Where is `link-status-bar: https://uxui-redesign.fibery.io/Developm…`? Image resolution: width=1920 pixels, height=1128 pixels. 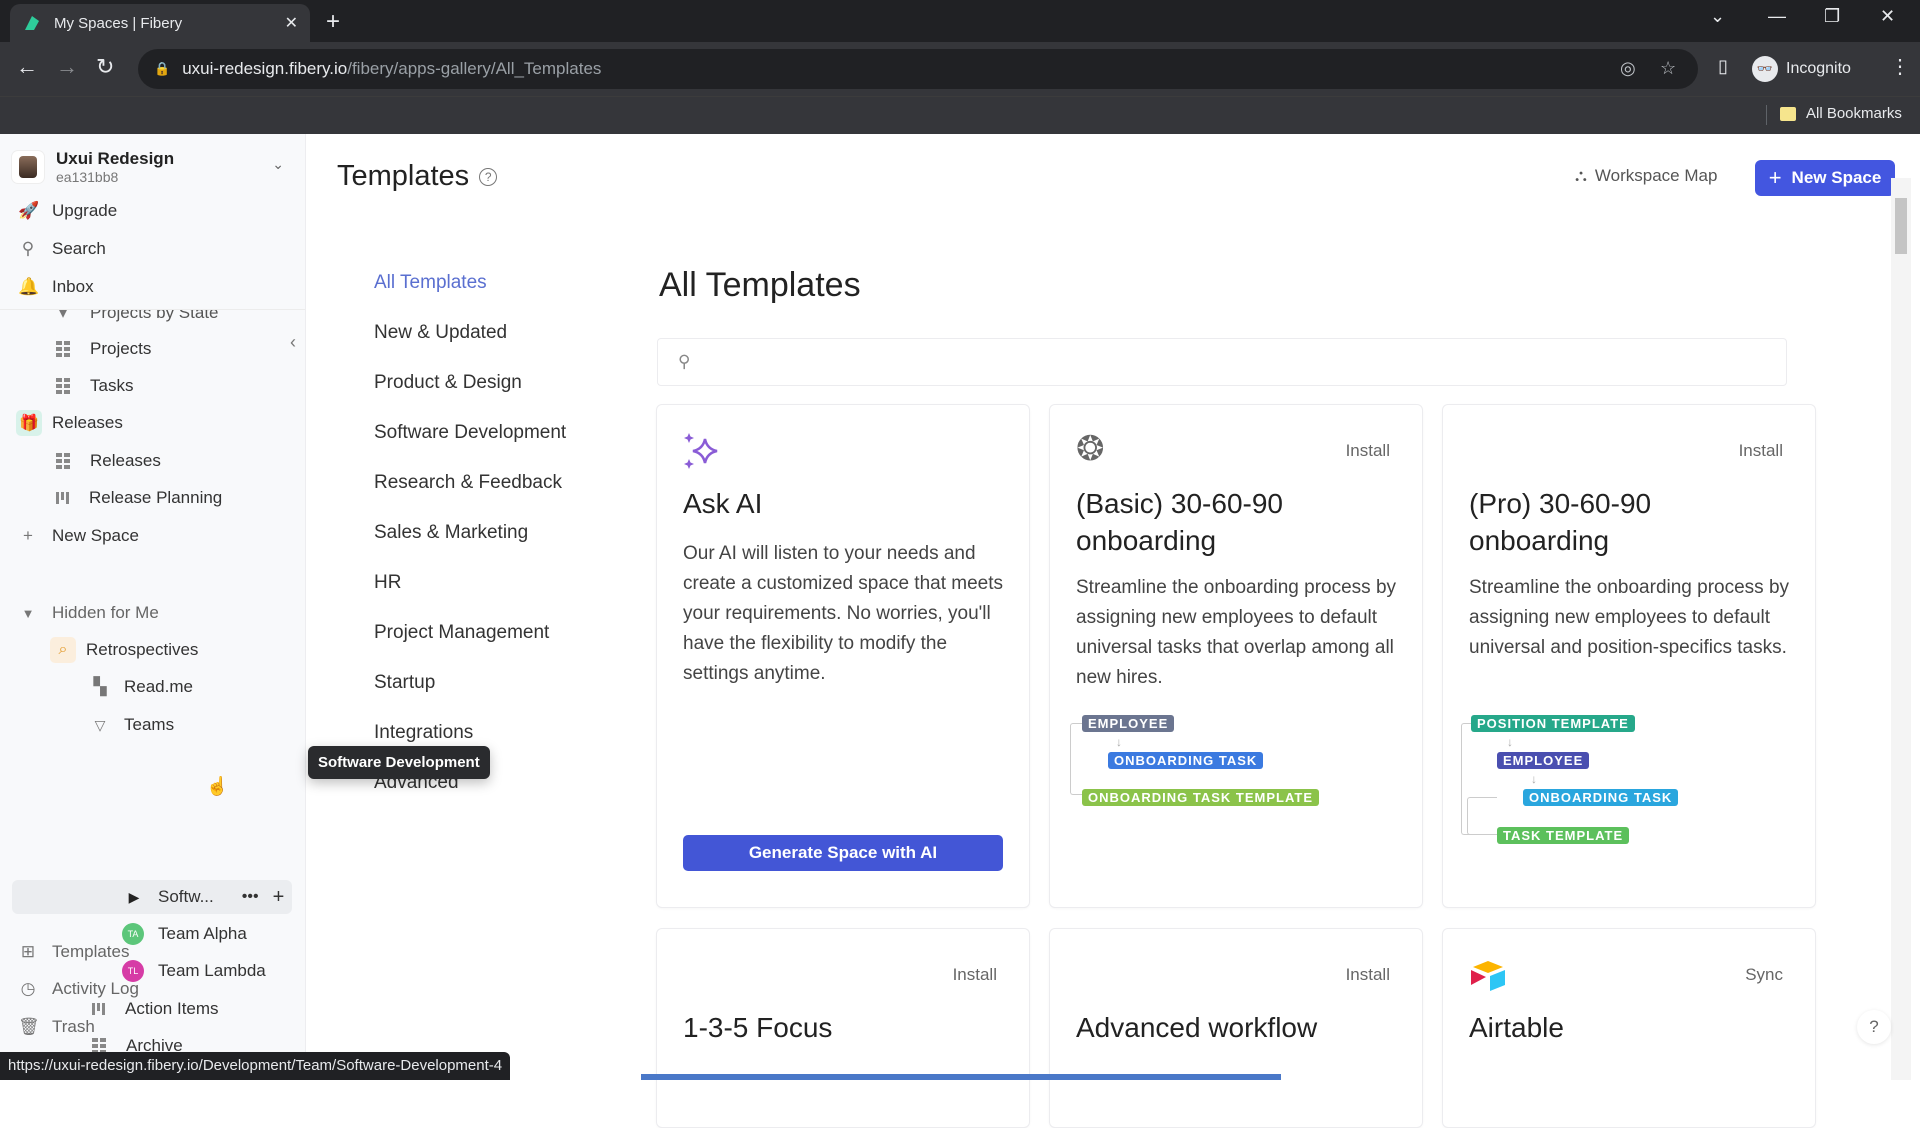
link-status-bar: https://uxui-redesign.fibery.io/Developm… is located at coordinates (255, 1066).